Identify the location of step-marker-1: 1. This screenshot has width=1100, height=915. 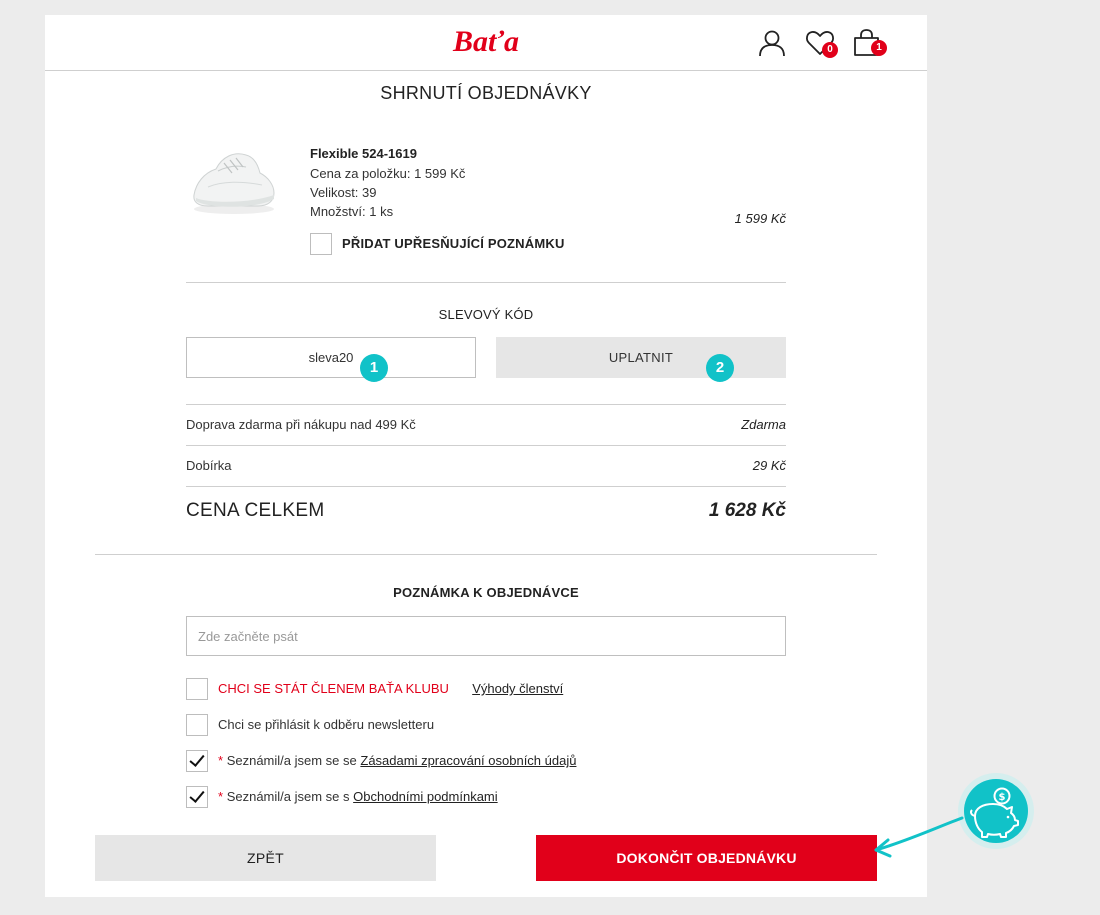
(374, 368).